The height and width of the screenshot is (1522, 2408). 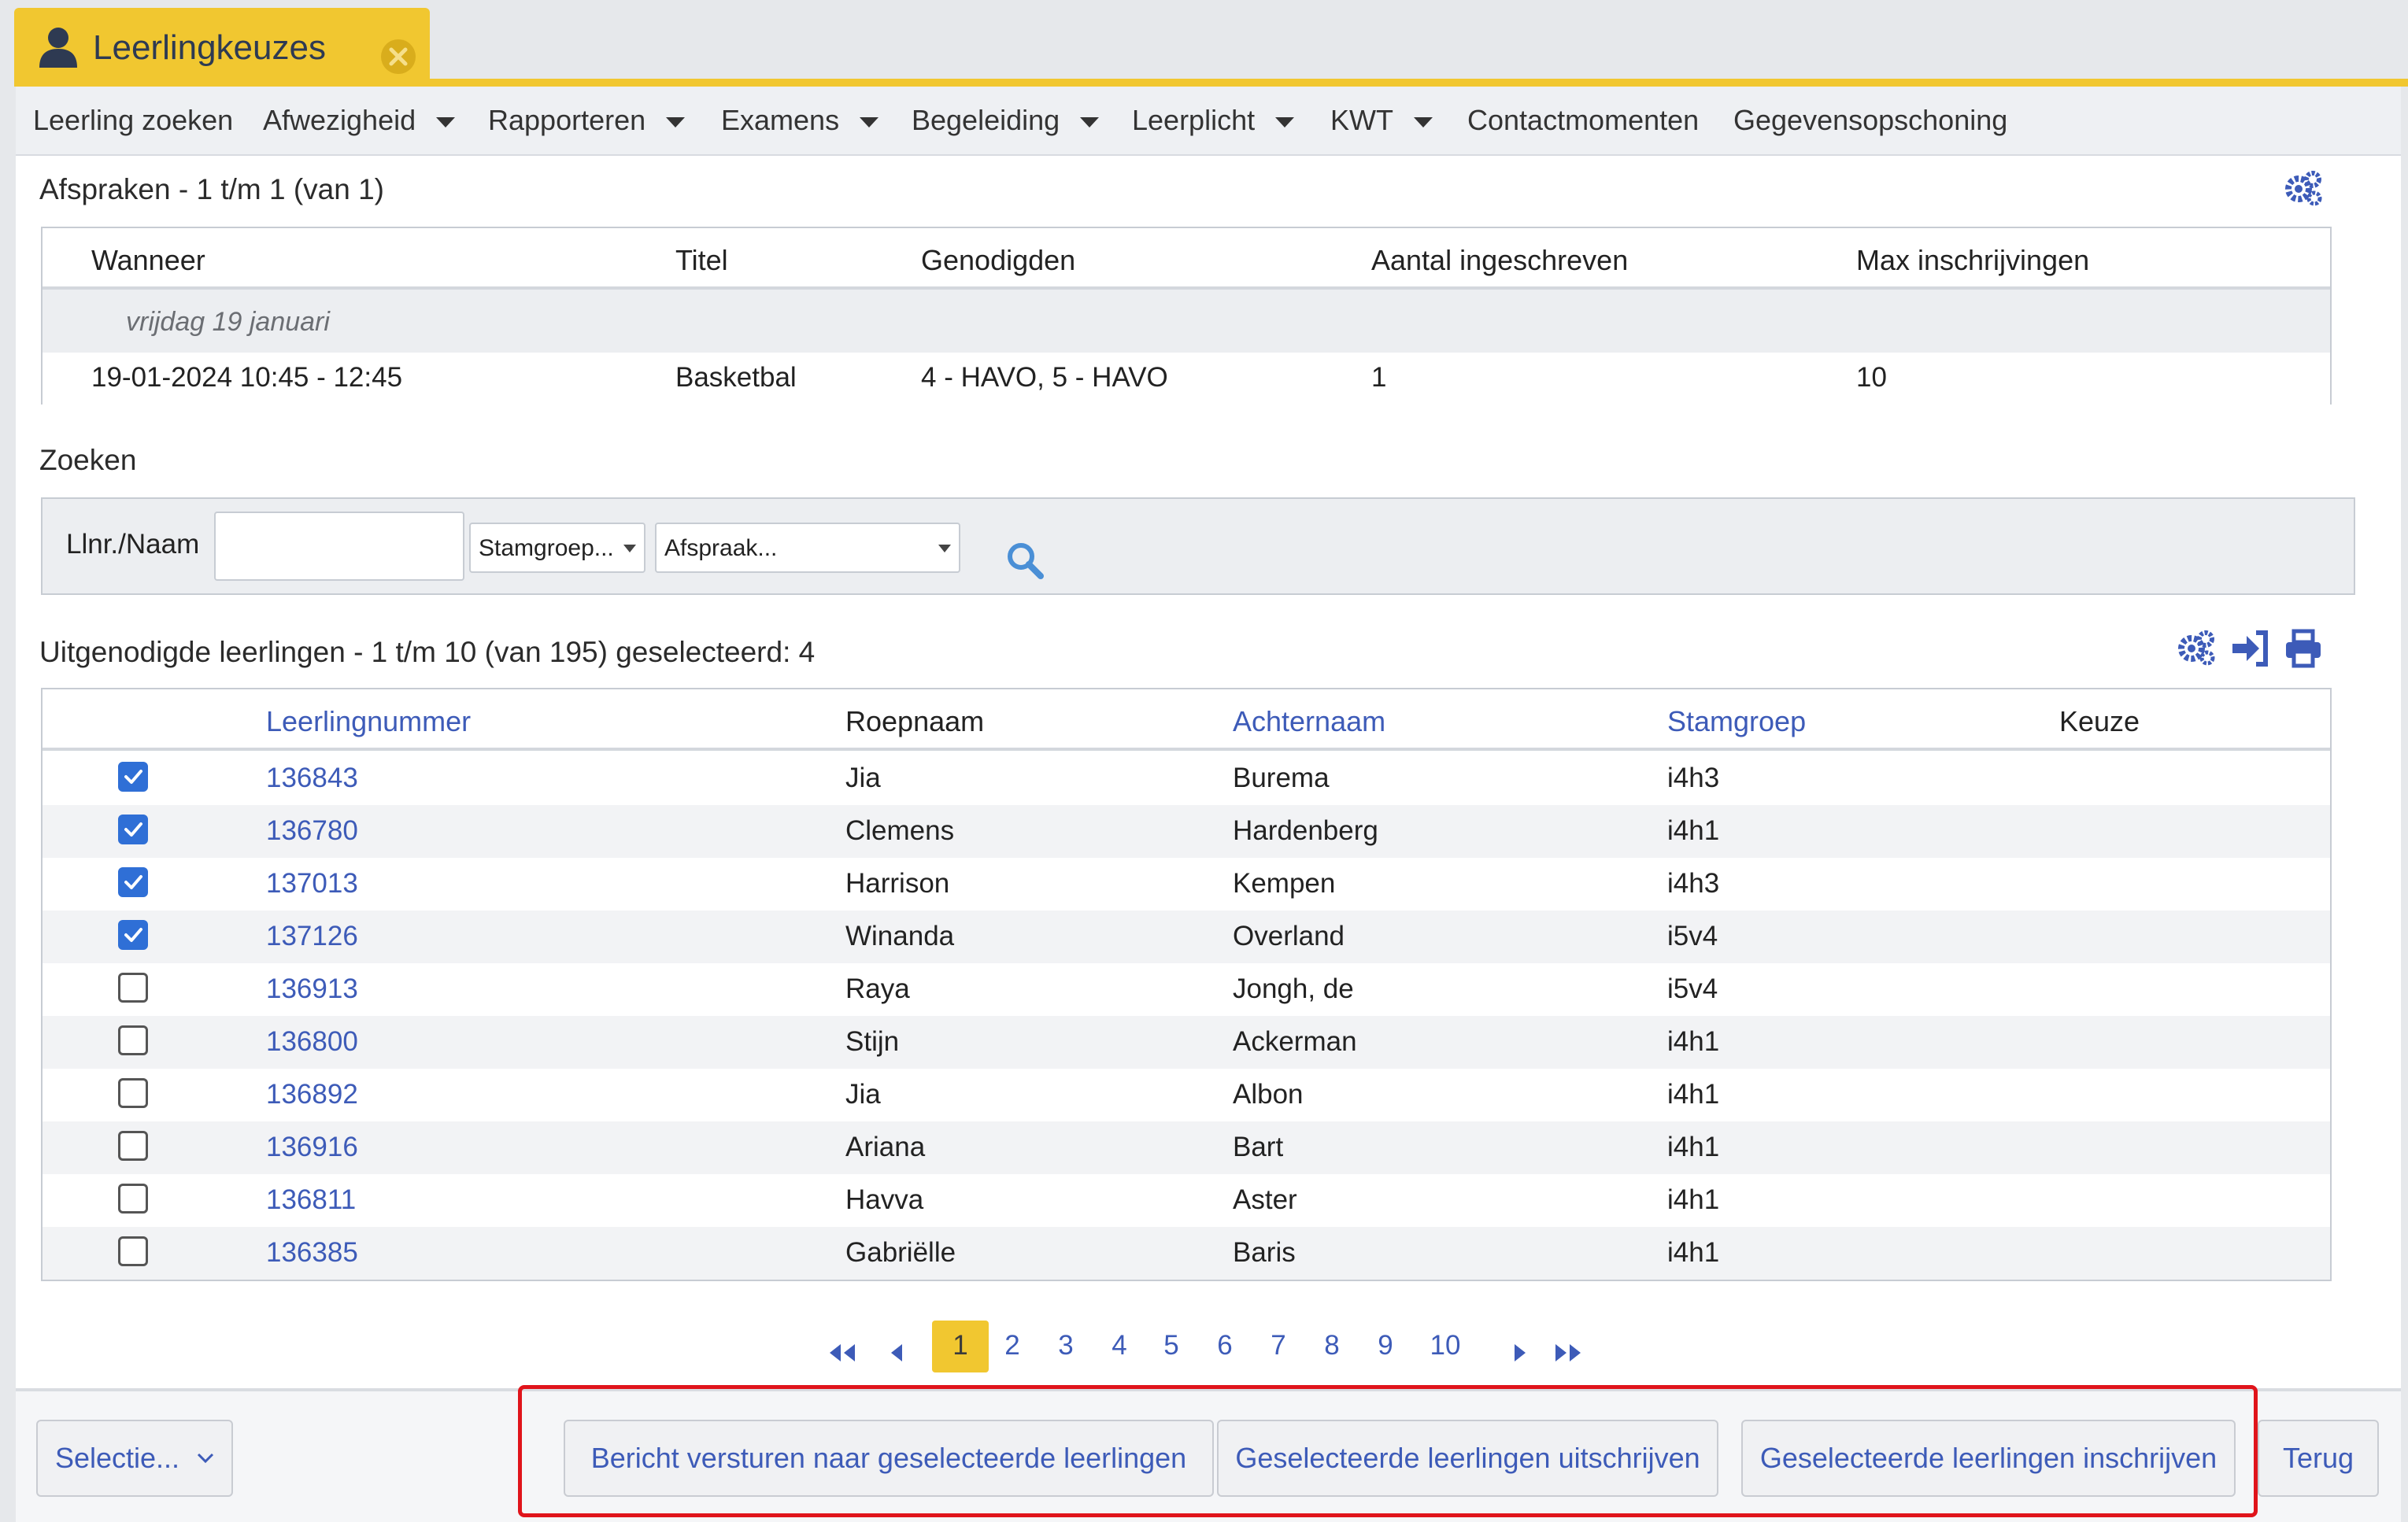 What do you see at coordinates (2318, 1458) in the screenshot?
I see `terug-button: Terug` at bounding box center [2318, 1458].